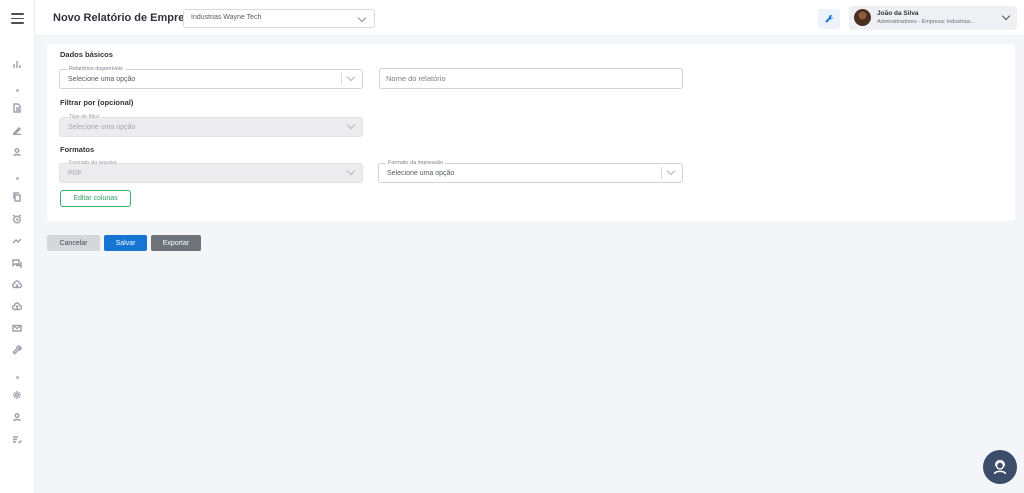  I want to click on pen-icon, so click(17, 130).